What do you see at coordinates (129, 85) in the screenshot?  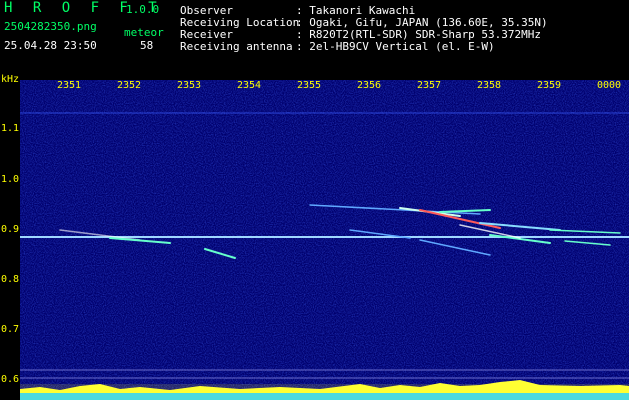 I see `x-tick-2352: 2352` at bounding box center [129, 85].